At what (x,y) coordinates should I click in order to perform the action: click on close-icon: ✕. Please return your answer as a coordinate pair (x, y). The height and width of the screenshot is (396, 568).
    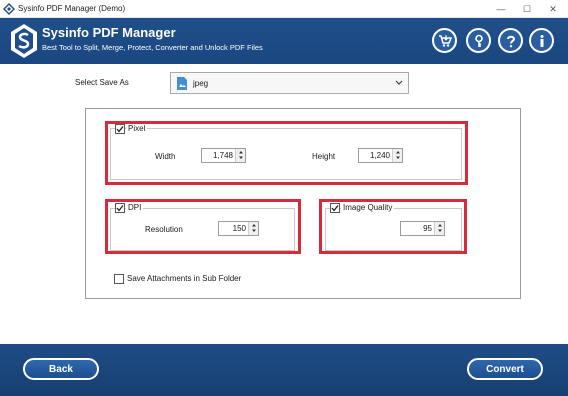
    Looking at the image, I should click on (553, 8).